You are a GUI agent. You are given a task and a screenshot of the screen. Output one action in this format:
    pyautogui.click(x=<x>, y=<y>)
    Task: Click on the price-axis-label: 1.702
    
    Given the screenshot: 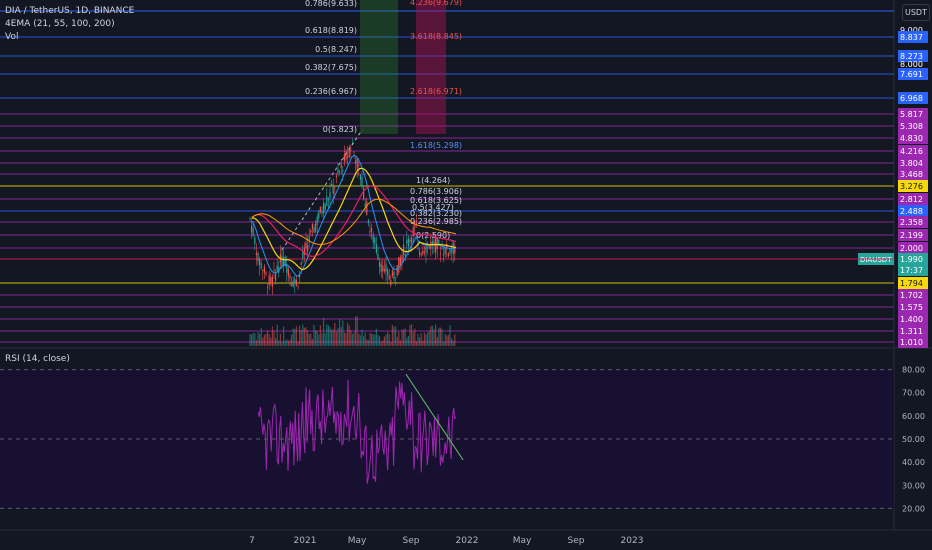 What is the action you would take?
    pyautogui.click(x=911, y=295)
    